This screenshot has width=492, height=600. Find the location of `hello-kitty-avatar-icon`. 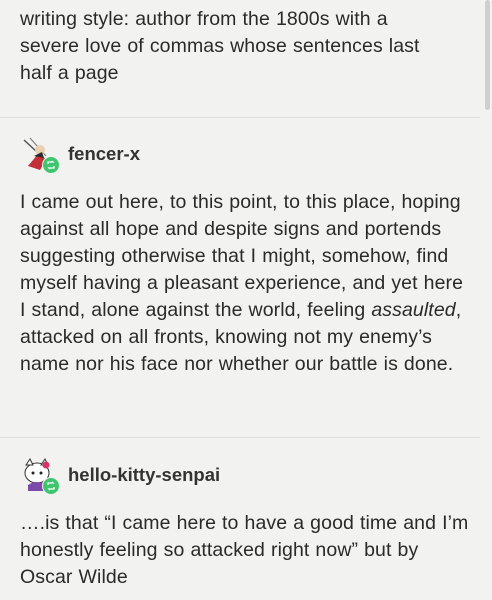

hello-kitty-avatar-icon is located at coordinates (40, 476).